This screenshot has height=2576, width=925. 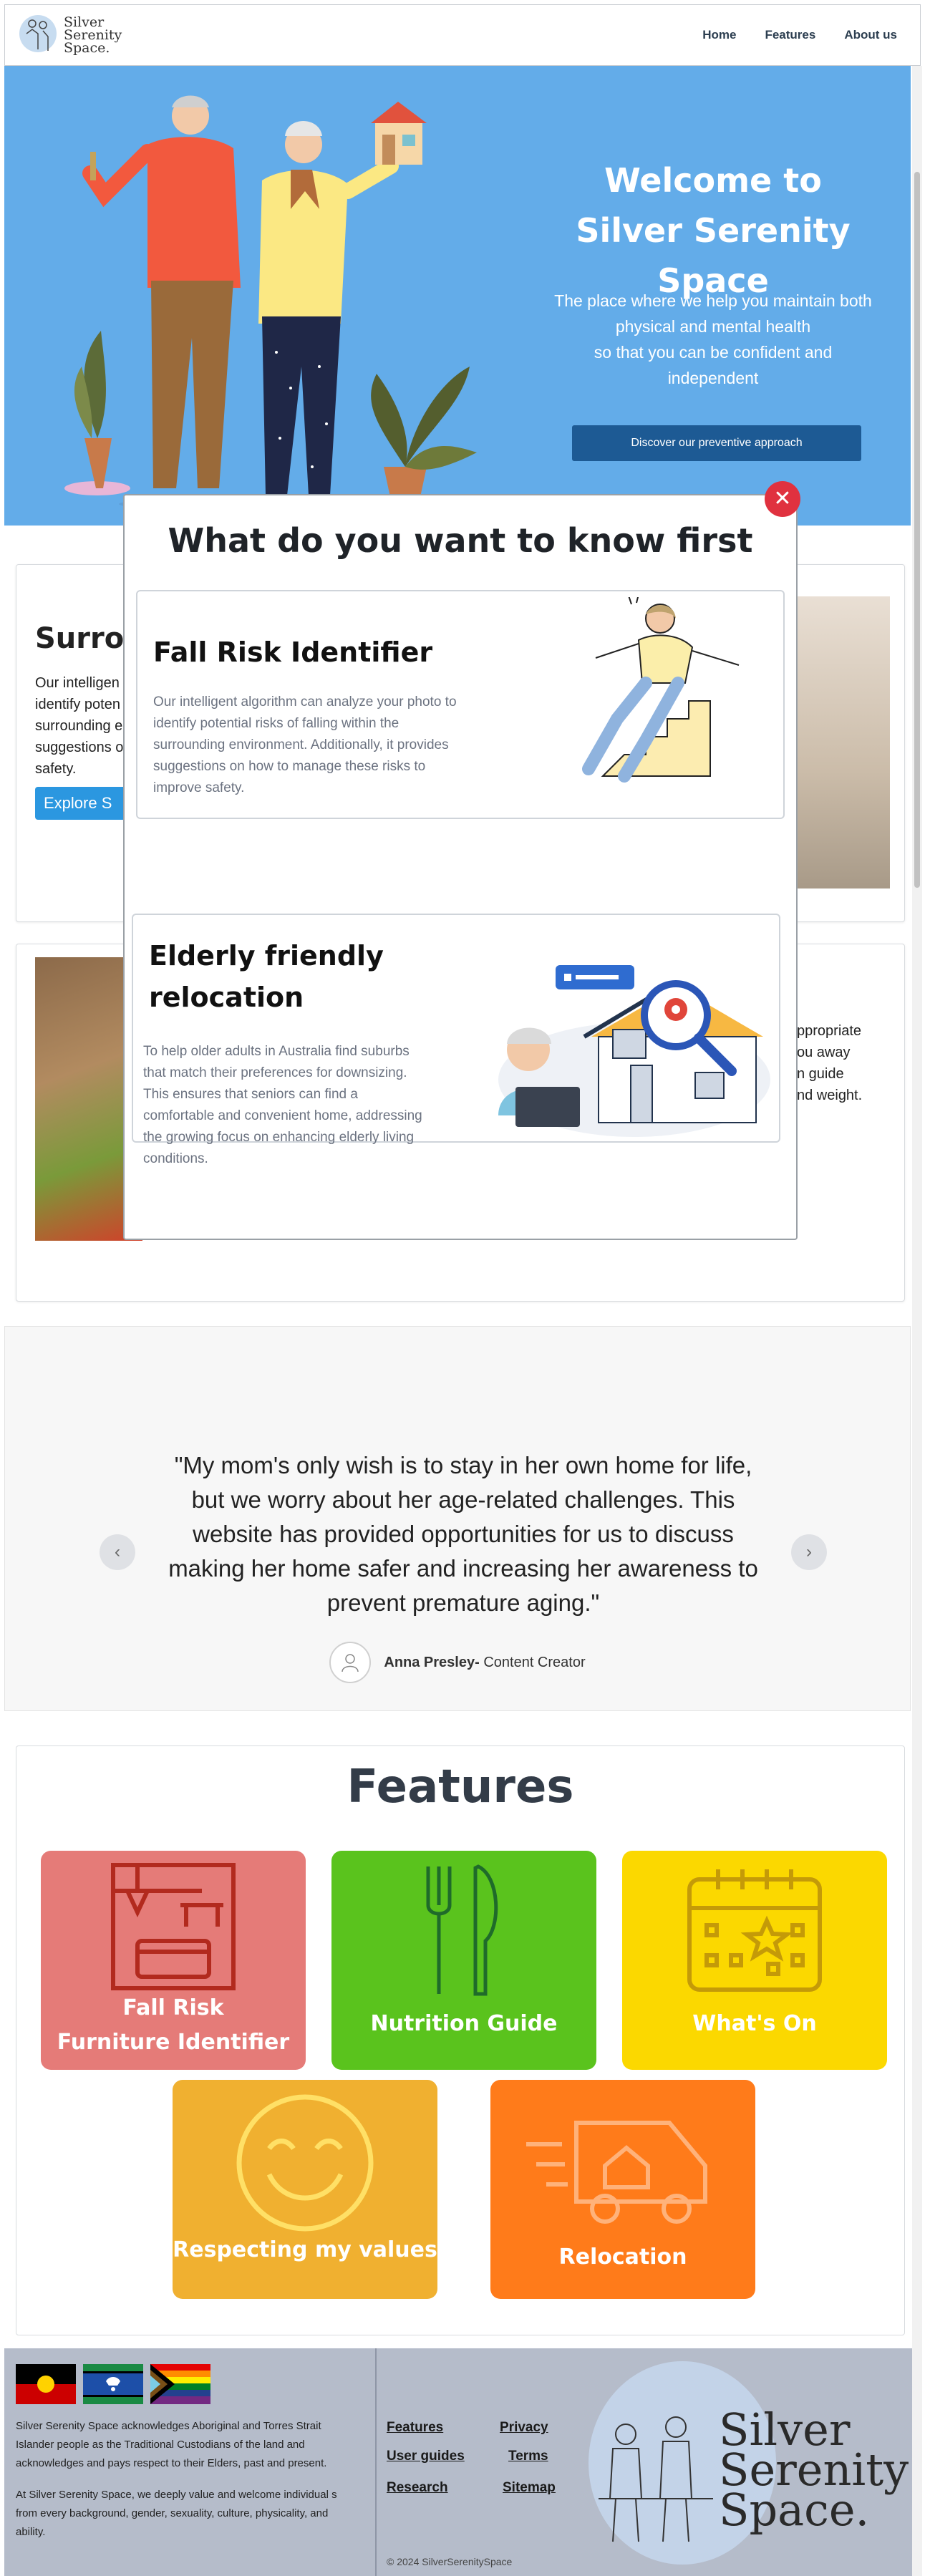 I want to click on footer-link-privacy: Privacy, so click(x=524, y=2428).